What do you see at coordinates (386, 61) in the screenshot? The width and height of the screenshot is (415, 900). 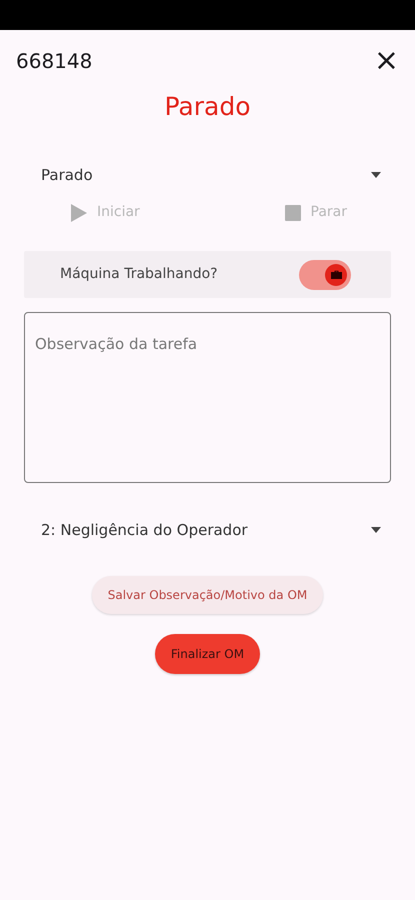 I see `close-button: ×` at bounding box center [386, 61].